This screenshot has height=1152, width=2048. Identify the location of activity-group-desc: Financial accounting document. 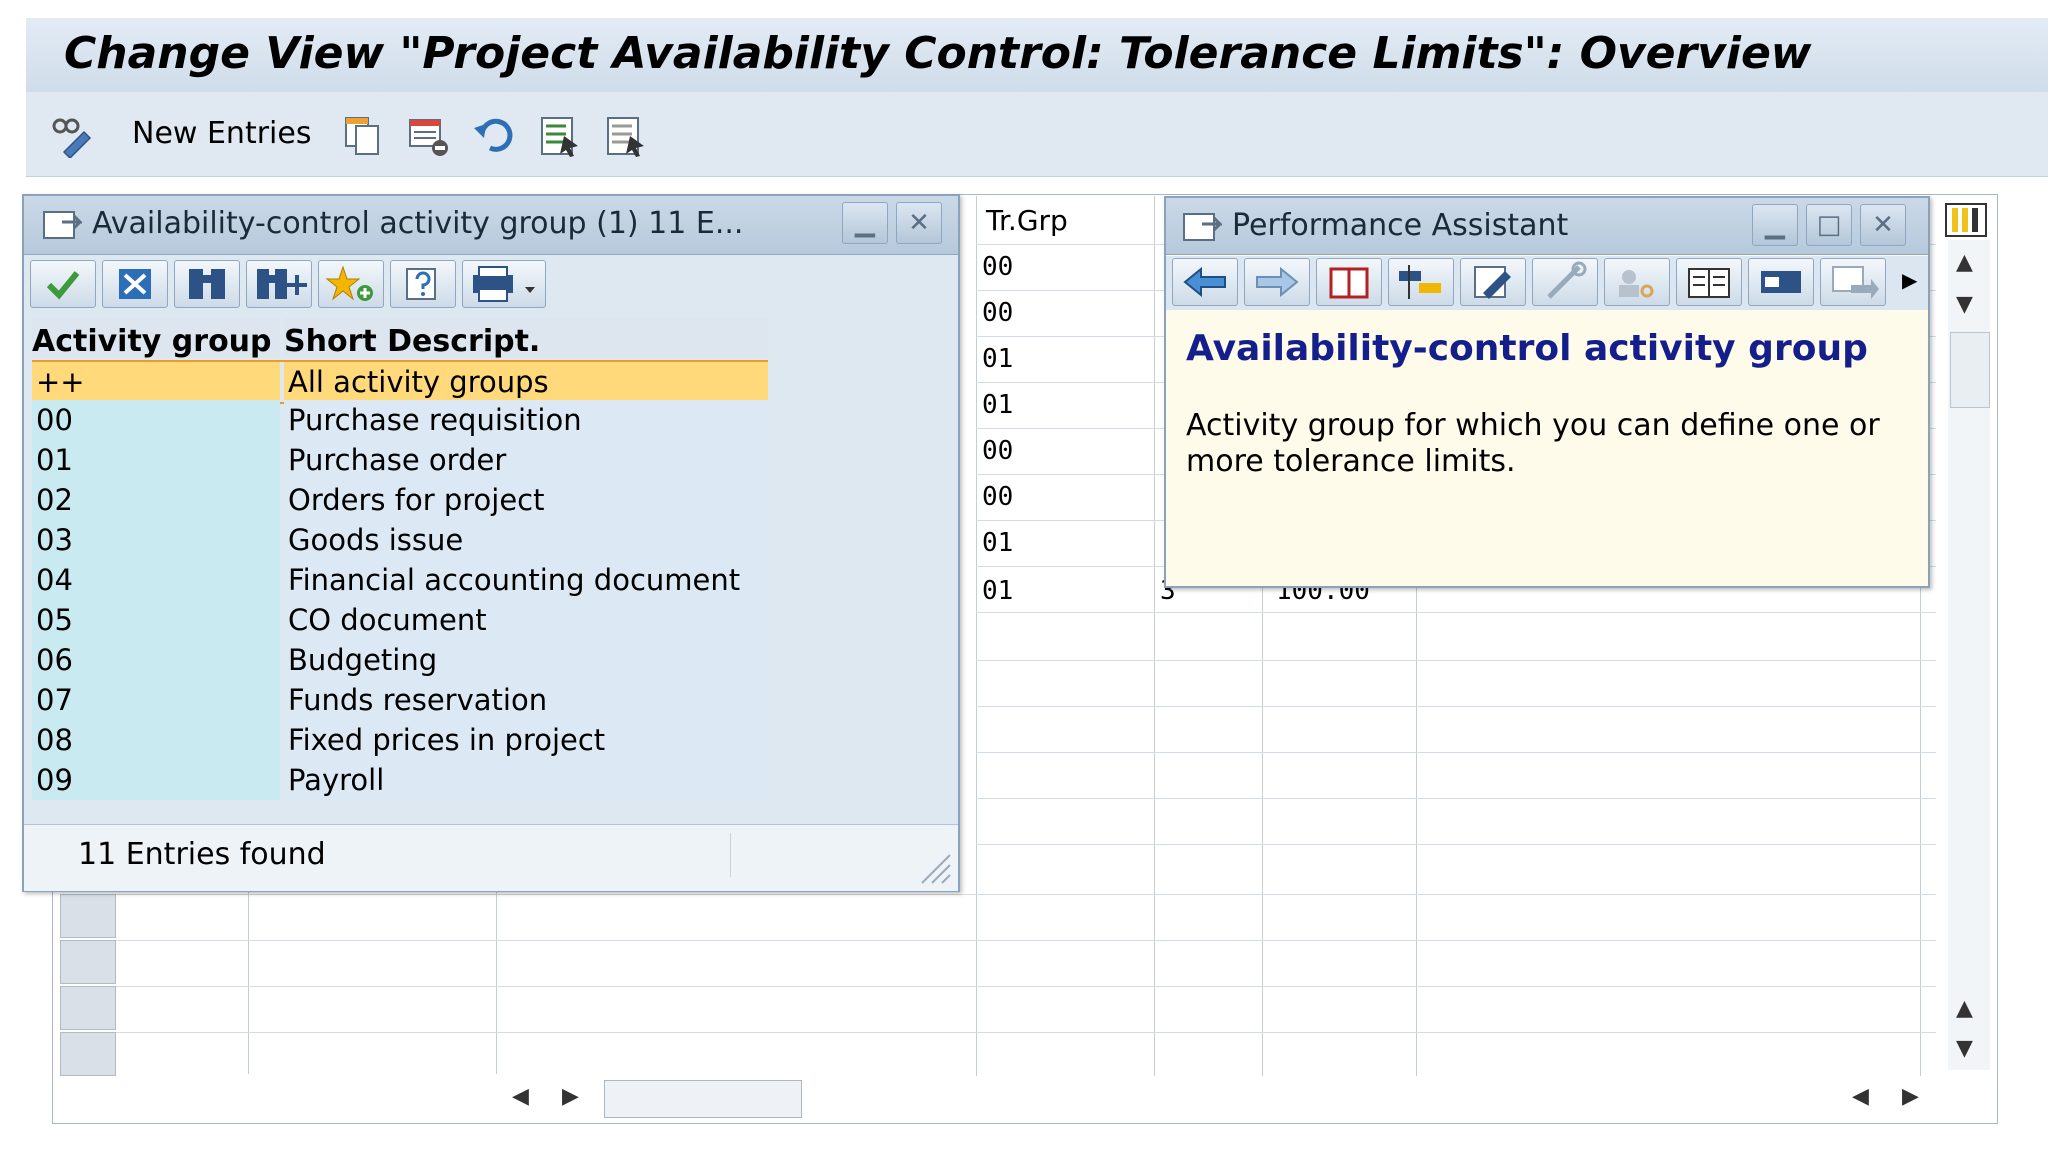
(526, 580).